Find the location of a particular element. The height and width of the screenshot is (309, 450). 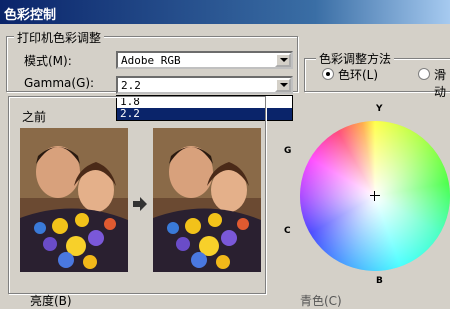

wheel-center-crosshair is located at coordinates (375, 196).